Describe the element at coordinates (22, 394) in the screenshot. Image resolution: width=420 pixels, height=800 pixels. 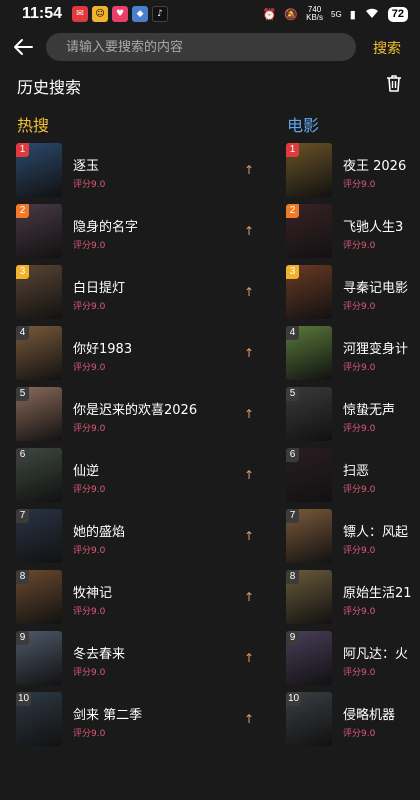
I see `rank-badge: 5` at that location.